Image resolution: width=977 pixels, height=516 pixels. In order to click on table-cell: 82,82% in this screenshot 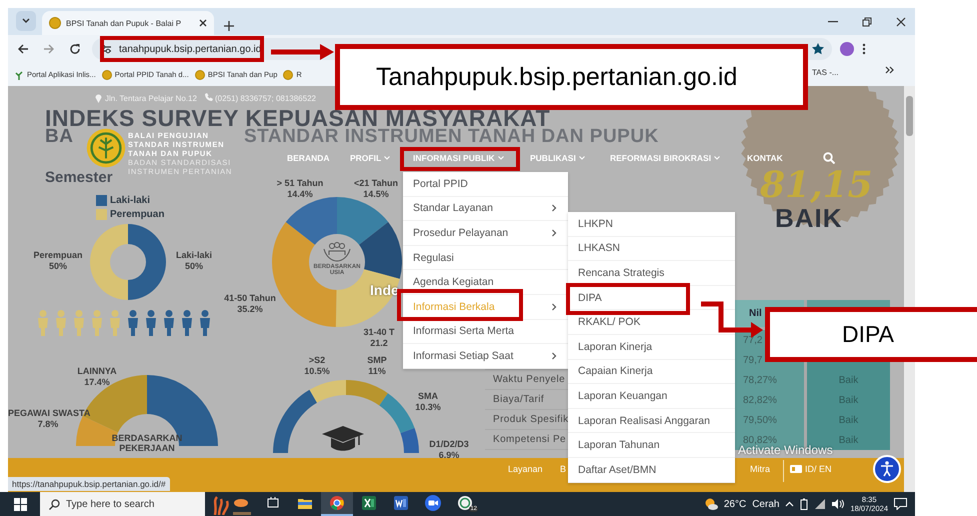, I will do `click(771, 400)`.